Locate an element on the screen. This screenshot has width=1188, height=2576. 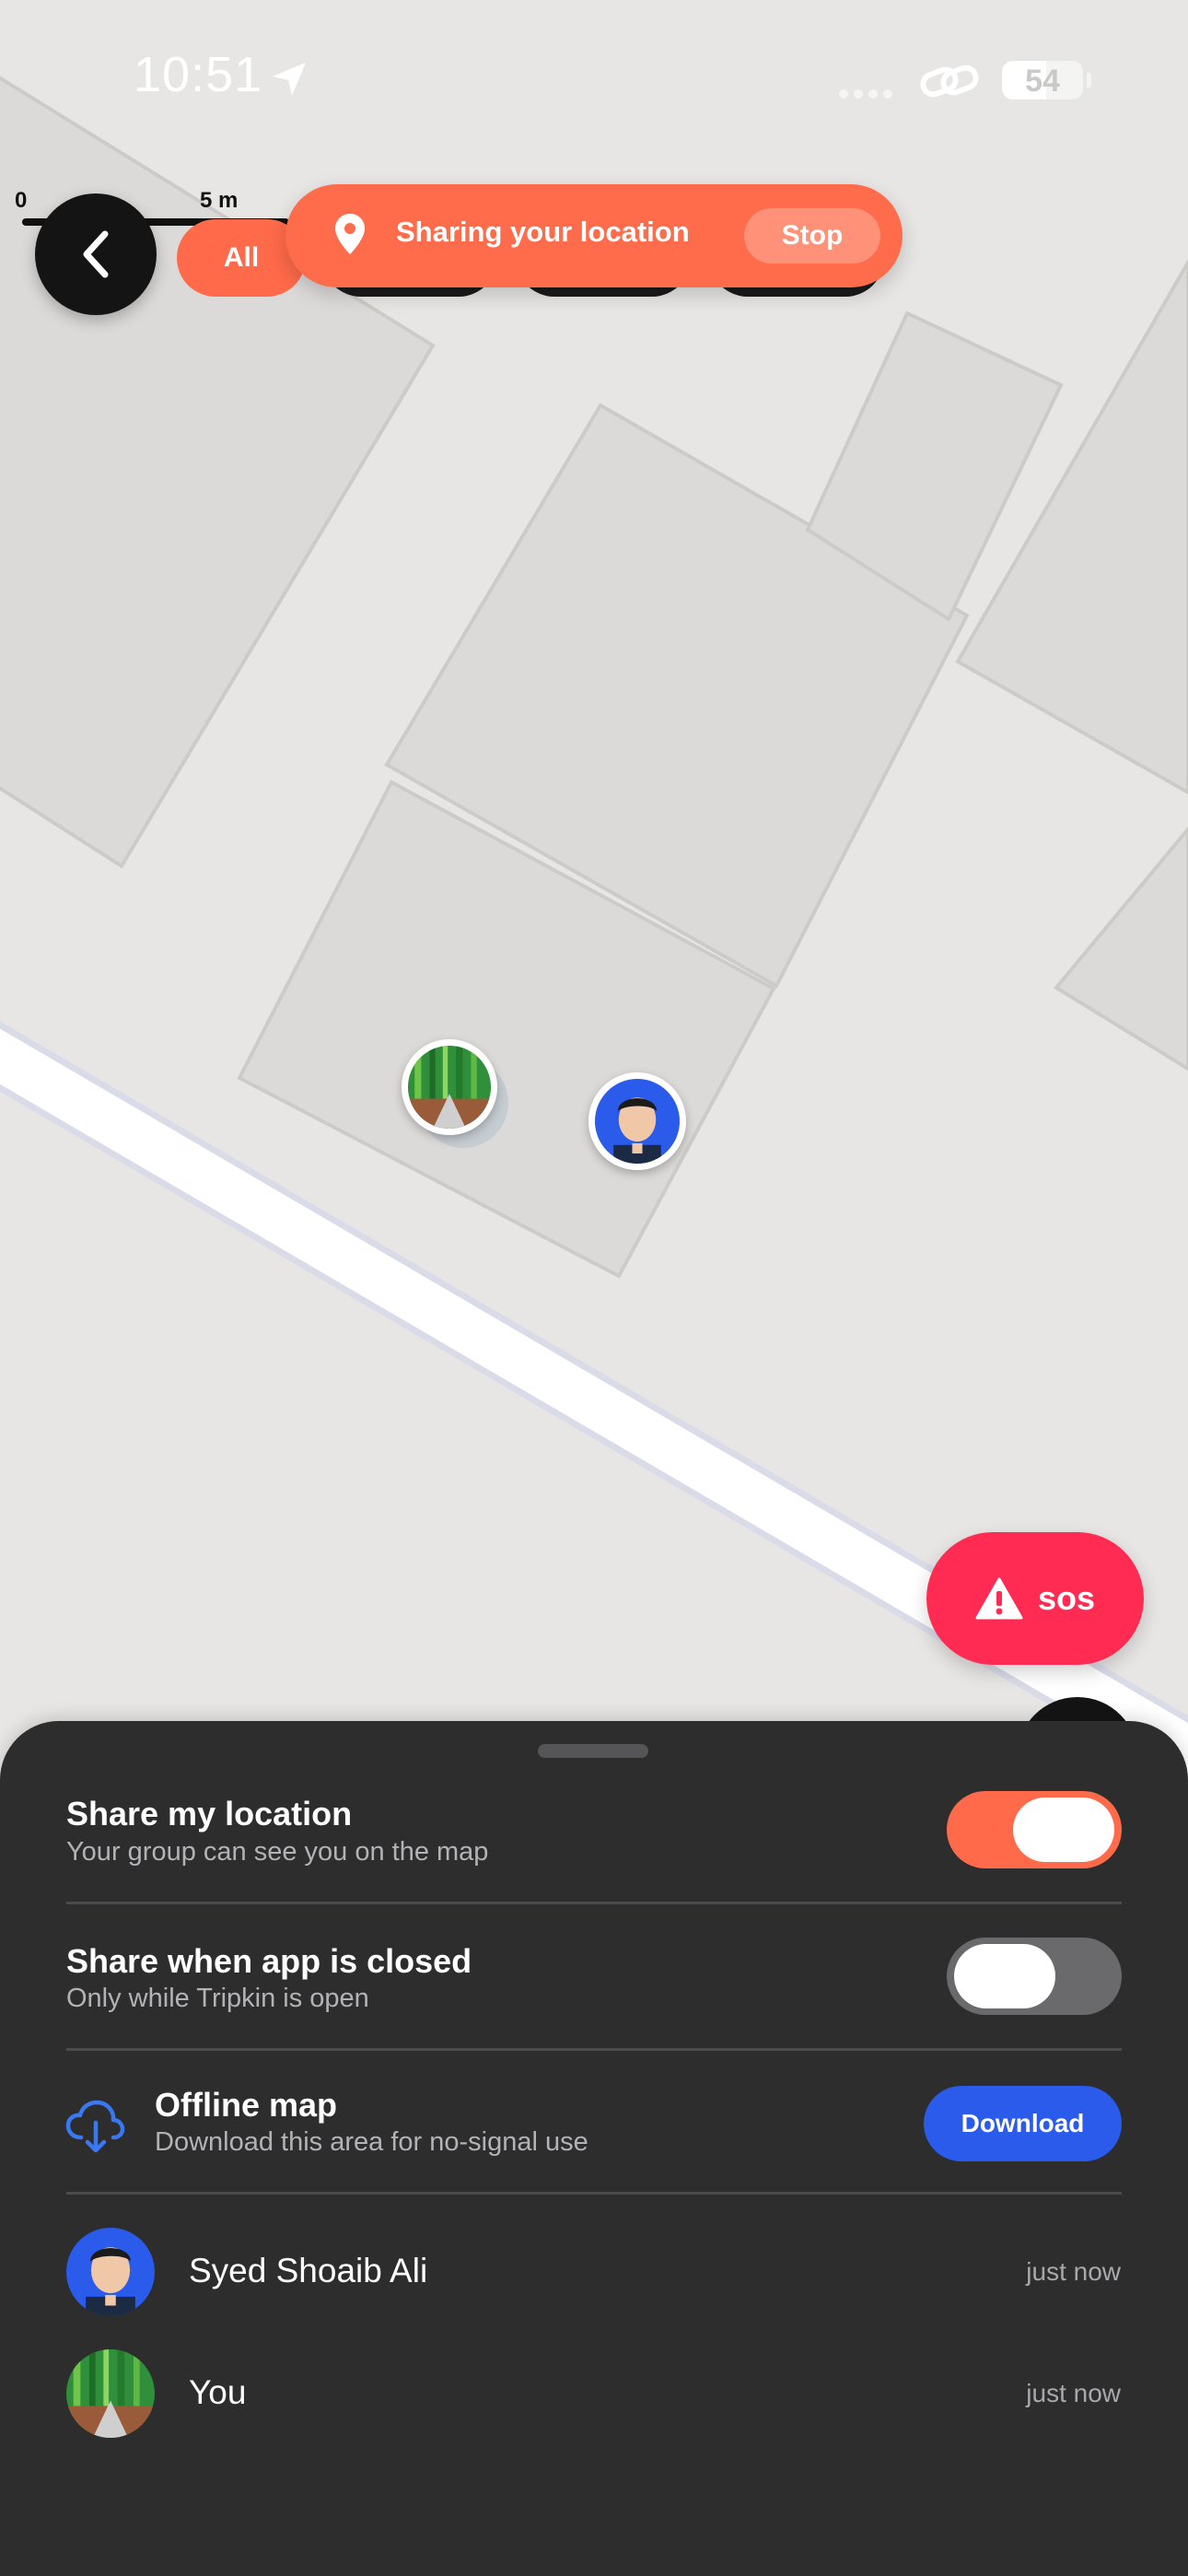
back-button is located at coordinates (96, 254).